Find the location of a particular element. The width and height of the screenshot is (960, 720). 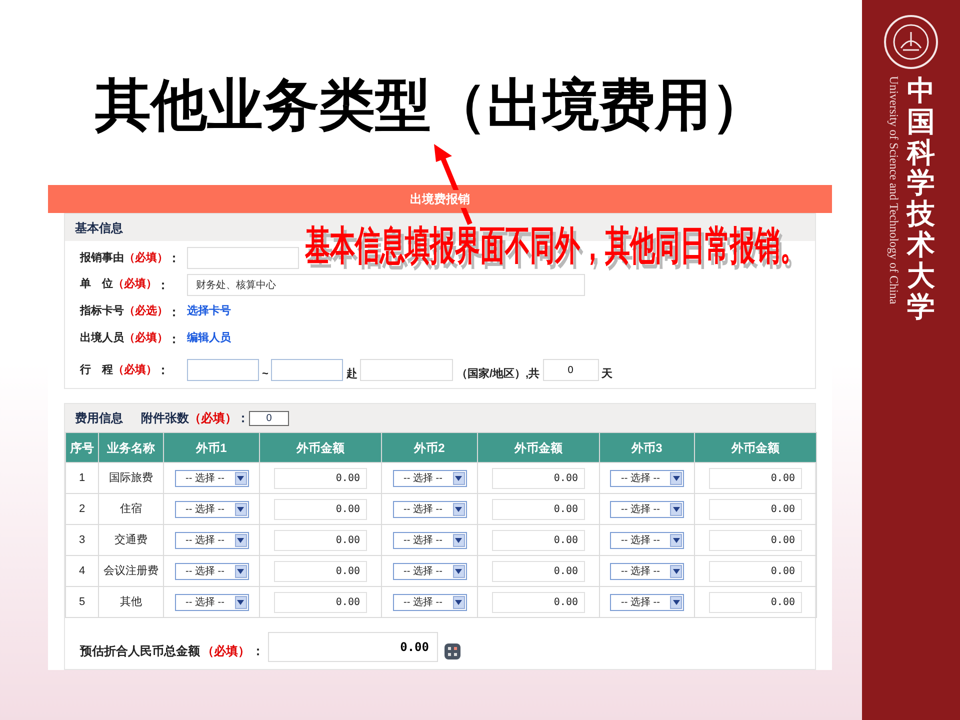

university-name-chinese: 中国科学技术大学 is located at coordinates (921, 199).